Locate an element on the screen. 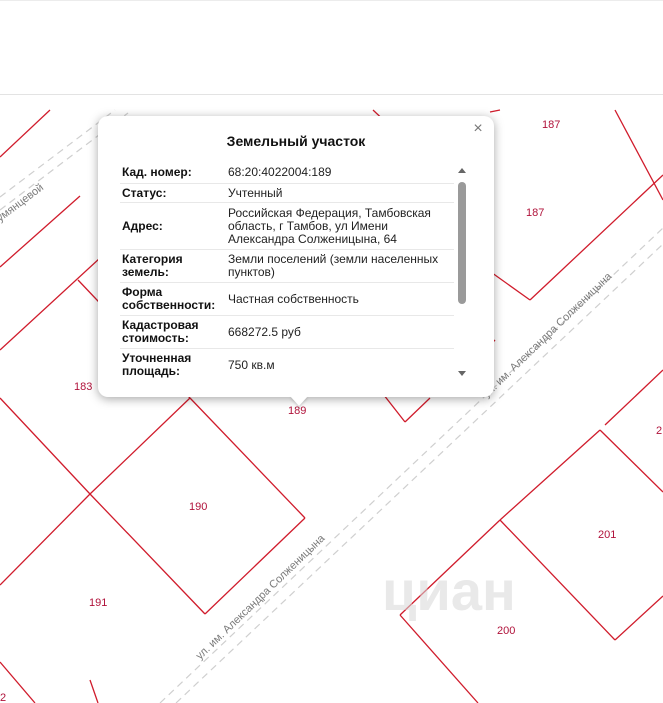 This screenshot has height=703, width=663. info-key: Категория земель: is located at coordinates (152, 265).